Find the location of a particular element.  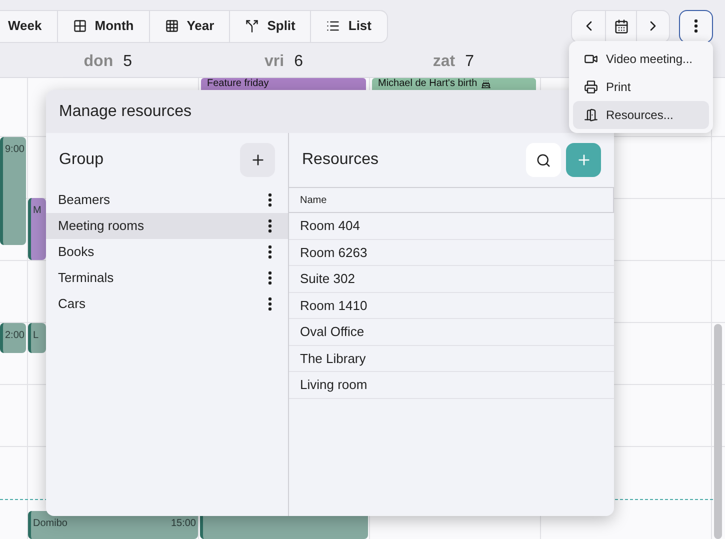

event-block: 9:00 is located at coordinates (13, 191).